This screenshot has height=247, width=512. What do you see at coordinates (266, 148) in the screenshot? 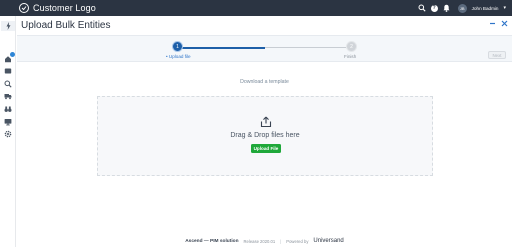
I see `upload-file-button: Upload File` at bounding box center [266, 148].